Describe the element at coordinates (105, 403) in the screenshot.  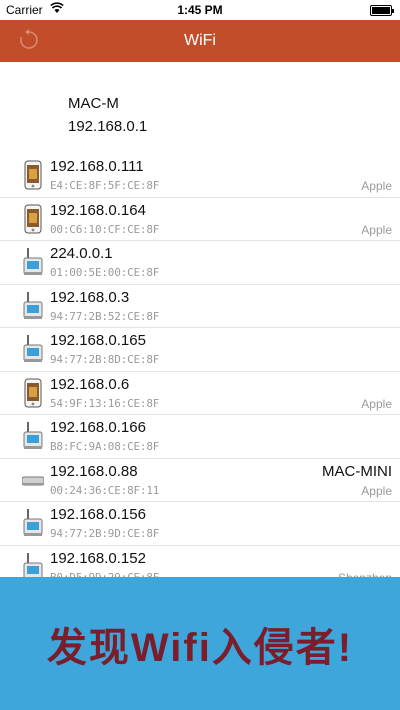
I see `device-mac: 54:9F:13:16:CE:8F` at that location.